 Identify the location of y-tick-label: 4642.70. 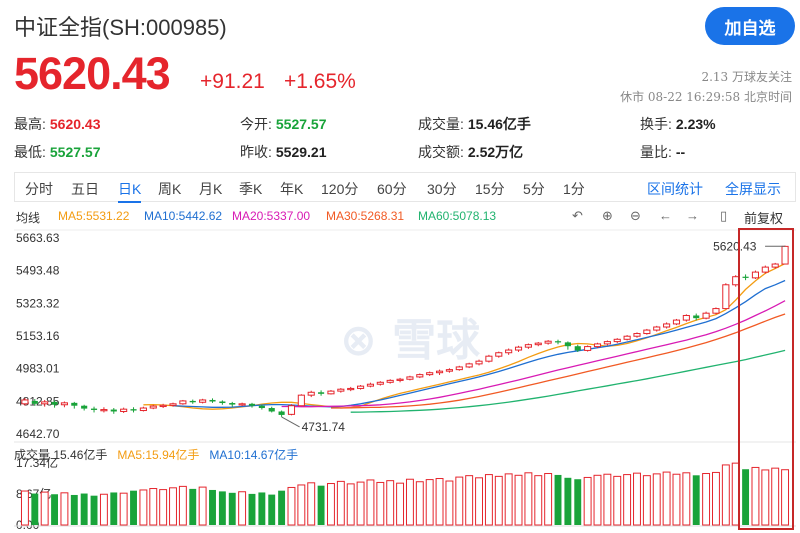
(38, 434).